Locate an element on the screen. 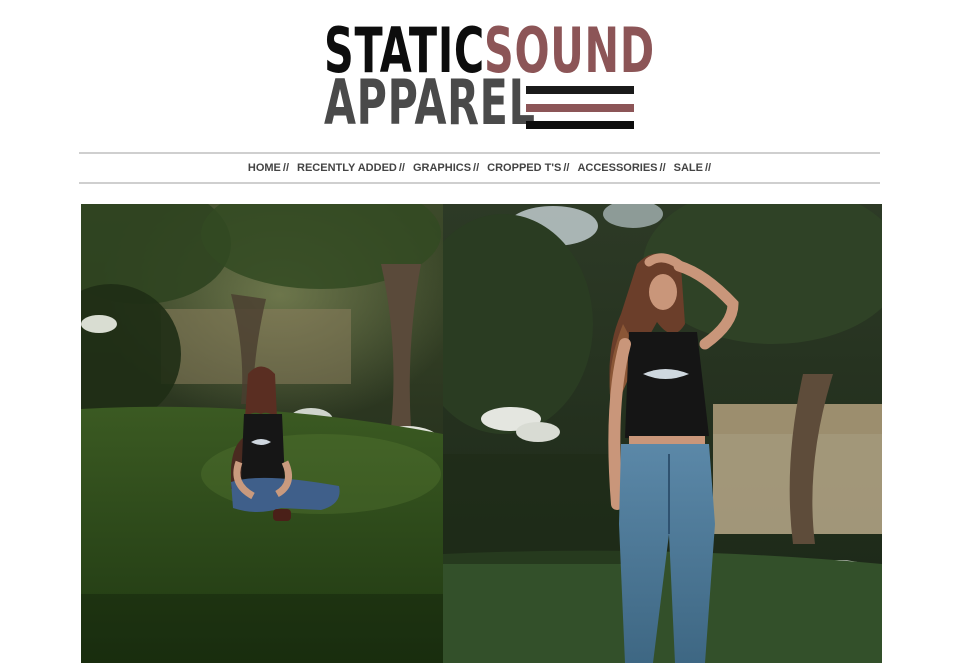 The height and width of the screenshot is (663, 964). logo-stripe-black is located at coordinates (580, 90).